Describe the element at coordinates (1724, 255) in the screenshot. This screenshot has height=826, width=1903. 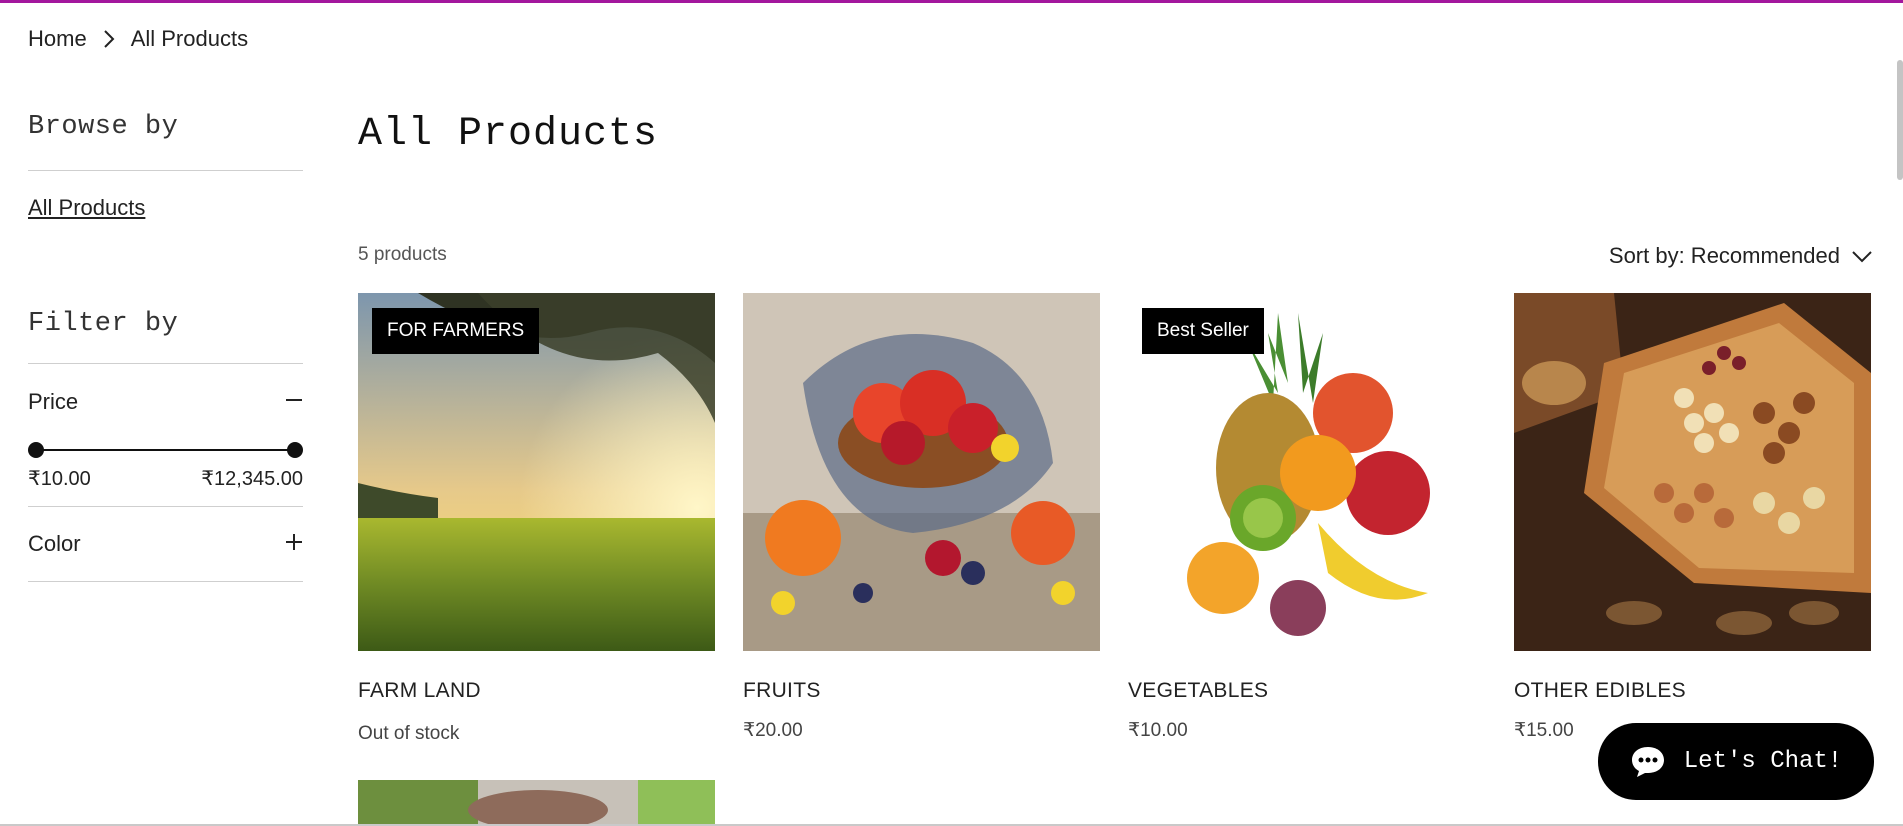
I see `sort-label: Sort by: Recommended` at that location.